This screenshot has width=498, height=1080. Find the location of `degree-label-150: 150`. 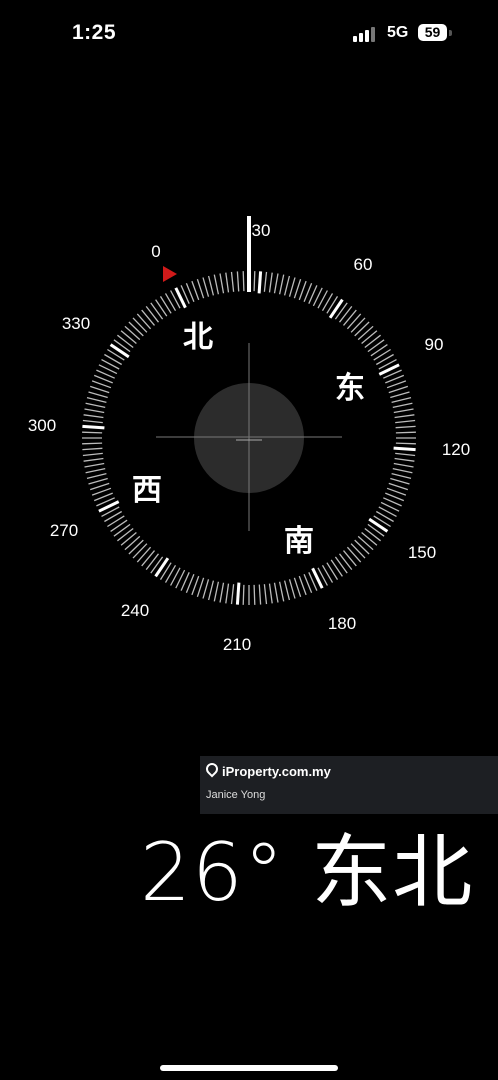

degree-label-150: 150 is located at coordinates (422, 552).